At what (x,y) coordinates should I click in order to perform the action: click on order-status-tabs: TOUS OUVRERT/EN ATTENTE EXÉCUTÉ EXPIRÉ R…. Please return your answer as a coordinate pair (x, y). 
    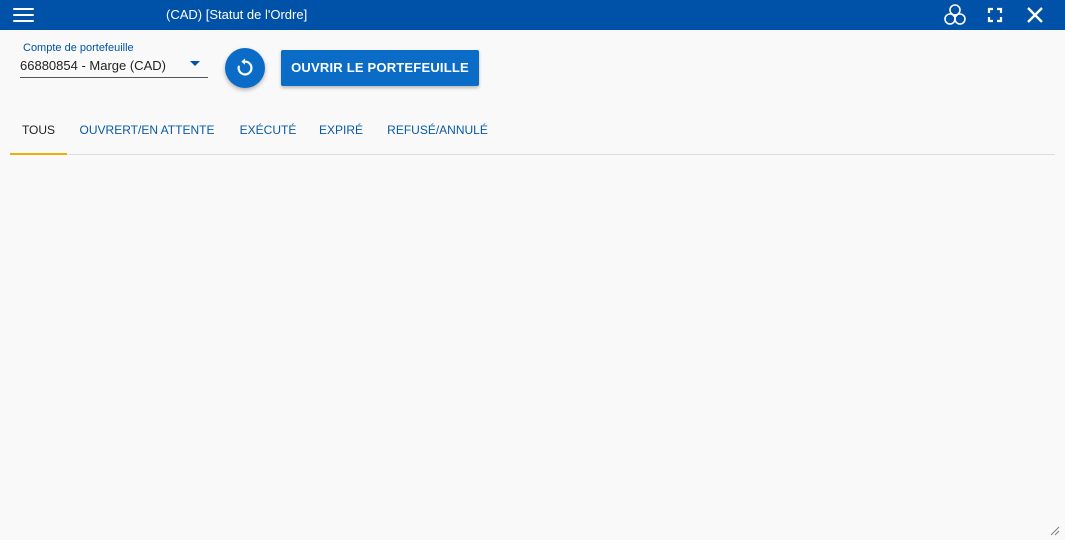
    Looking at the image, I should click on (532, 133).